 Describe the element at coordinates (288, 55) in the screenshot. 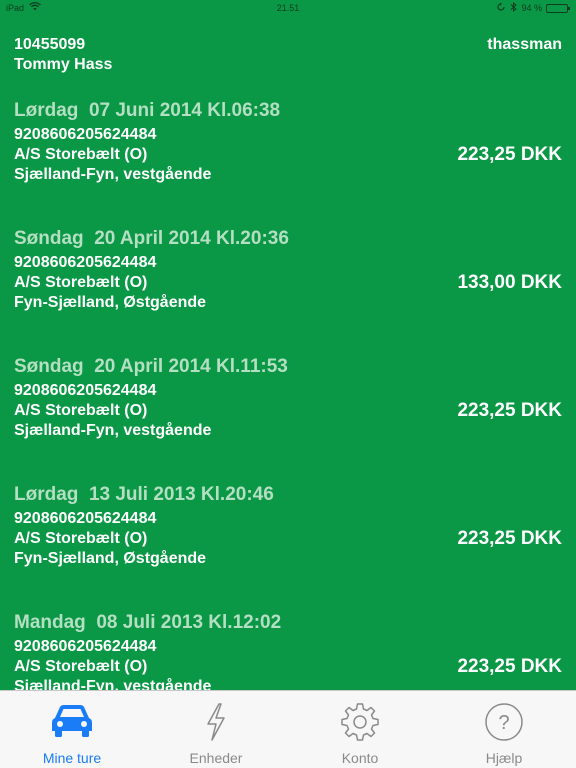

I see `account-header: 10455099 Tommy Hass thassman` at that location.